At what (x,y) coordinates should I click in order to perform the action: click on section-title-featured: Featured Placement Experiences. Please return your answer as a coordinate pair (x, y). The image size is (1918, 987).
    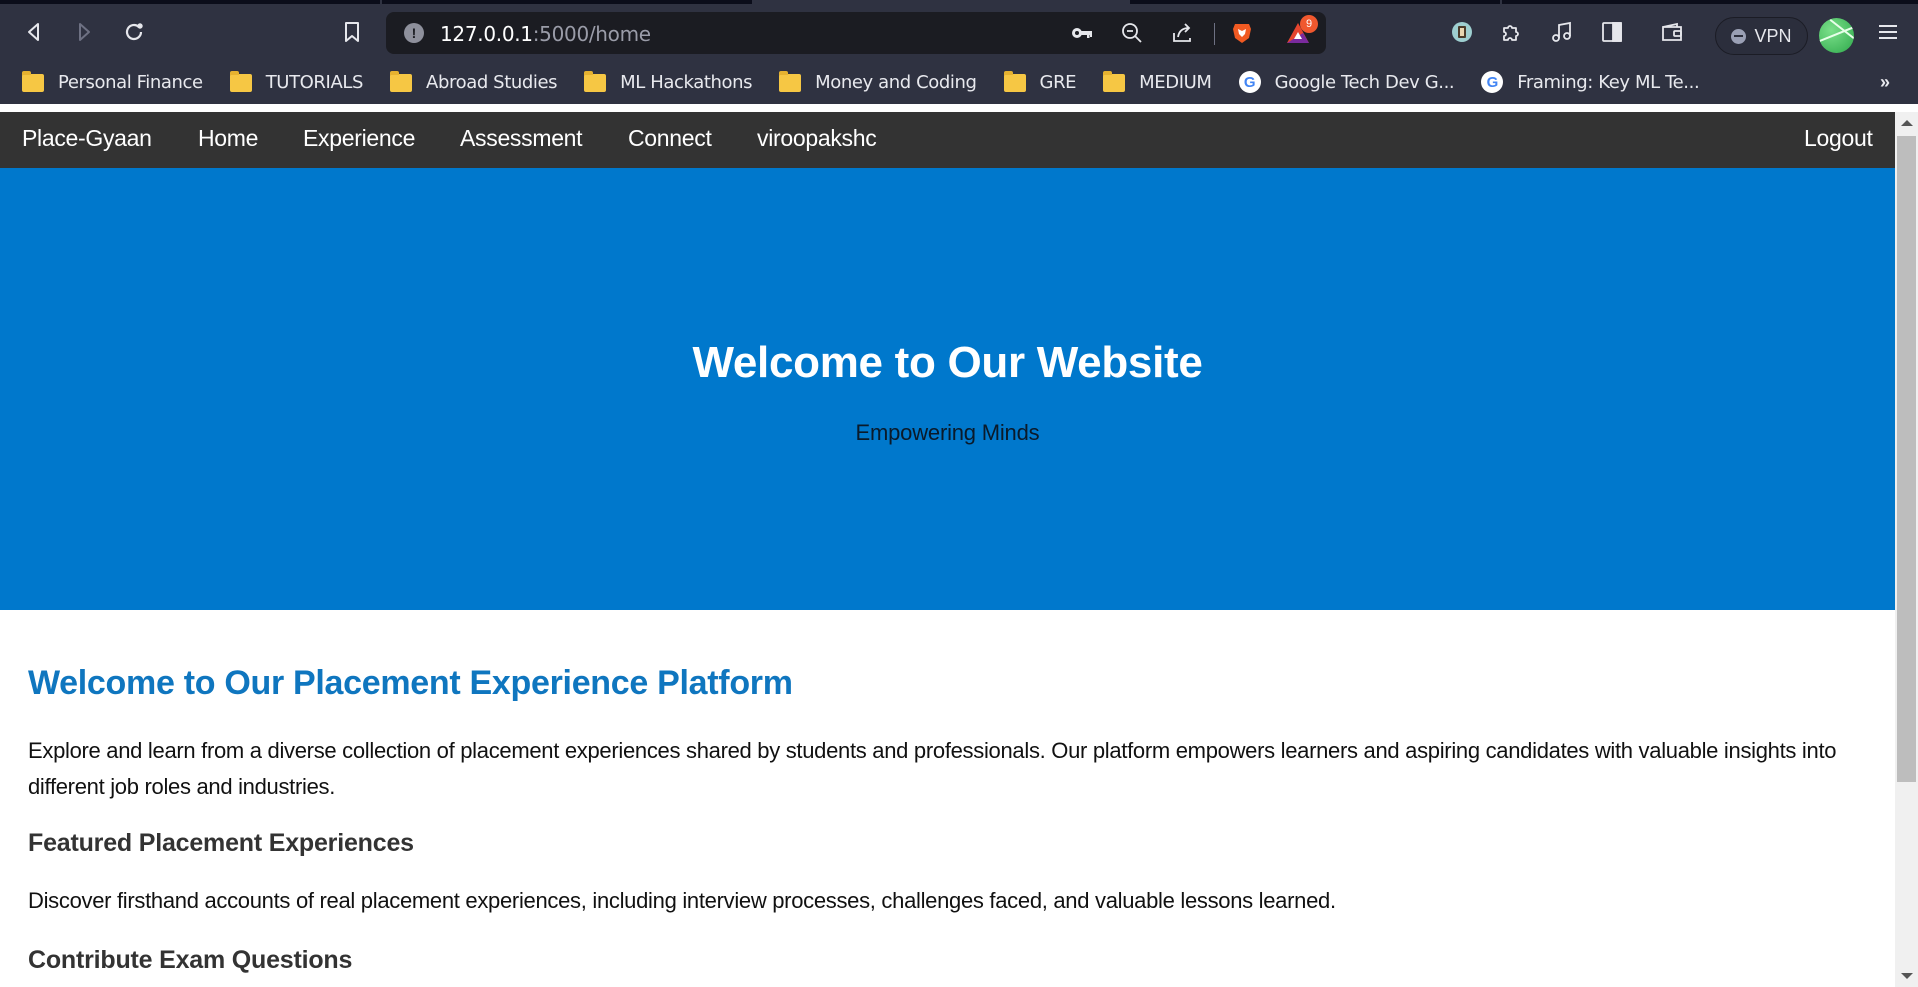
    Looking at the image, I should click on (221, 843).